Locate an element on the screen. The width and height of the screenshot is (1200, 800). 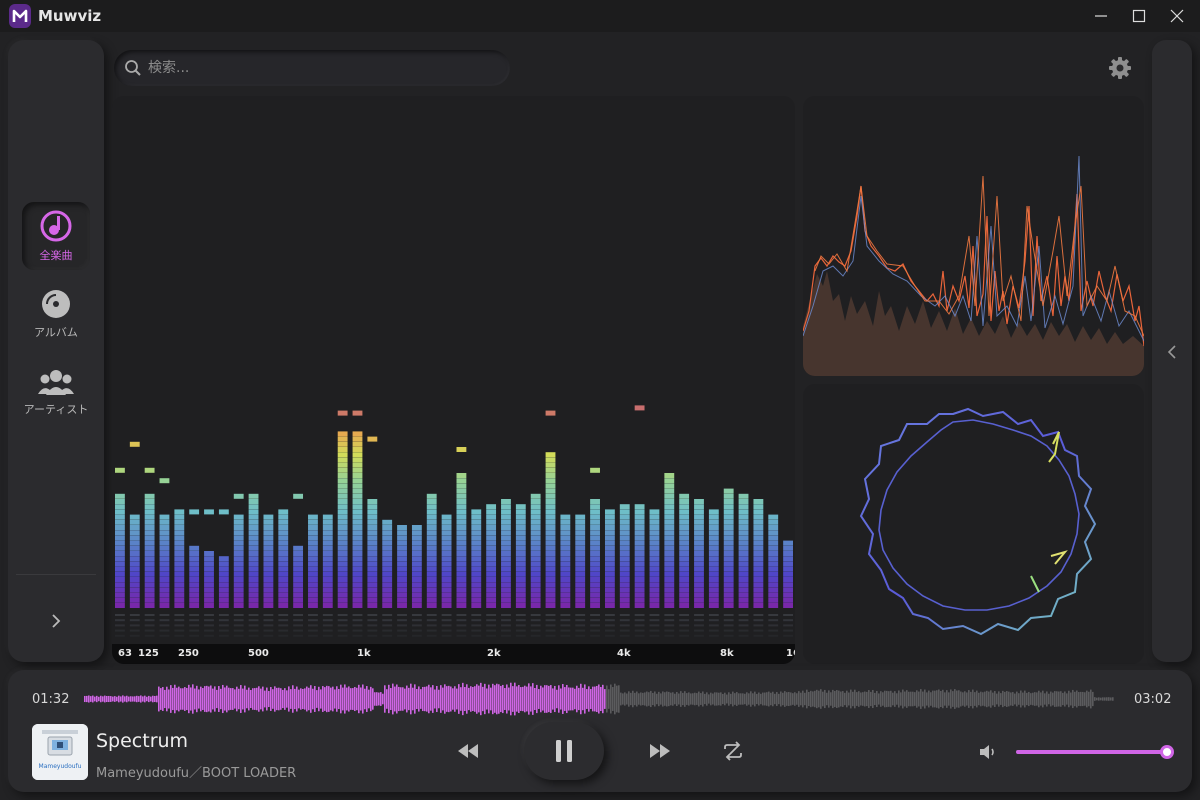
close-button is located at coordinates (1177, 16).